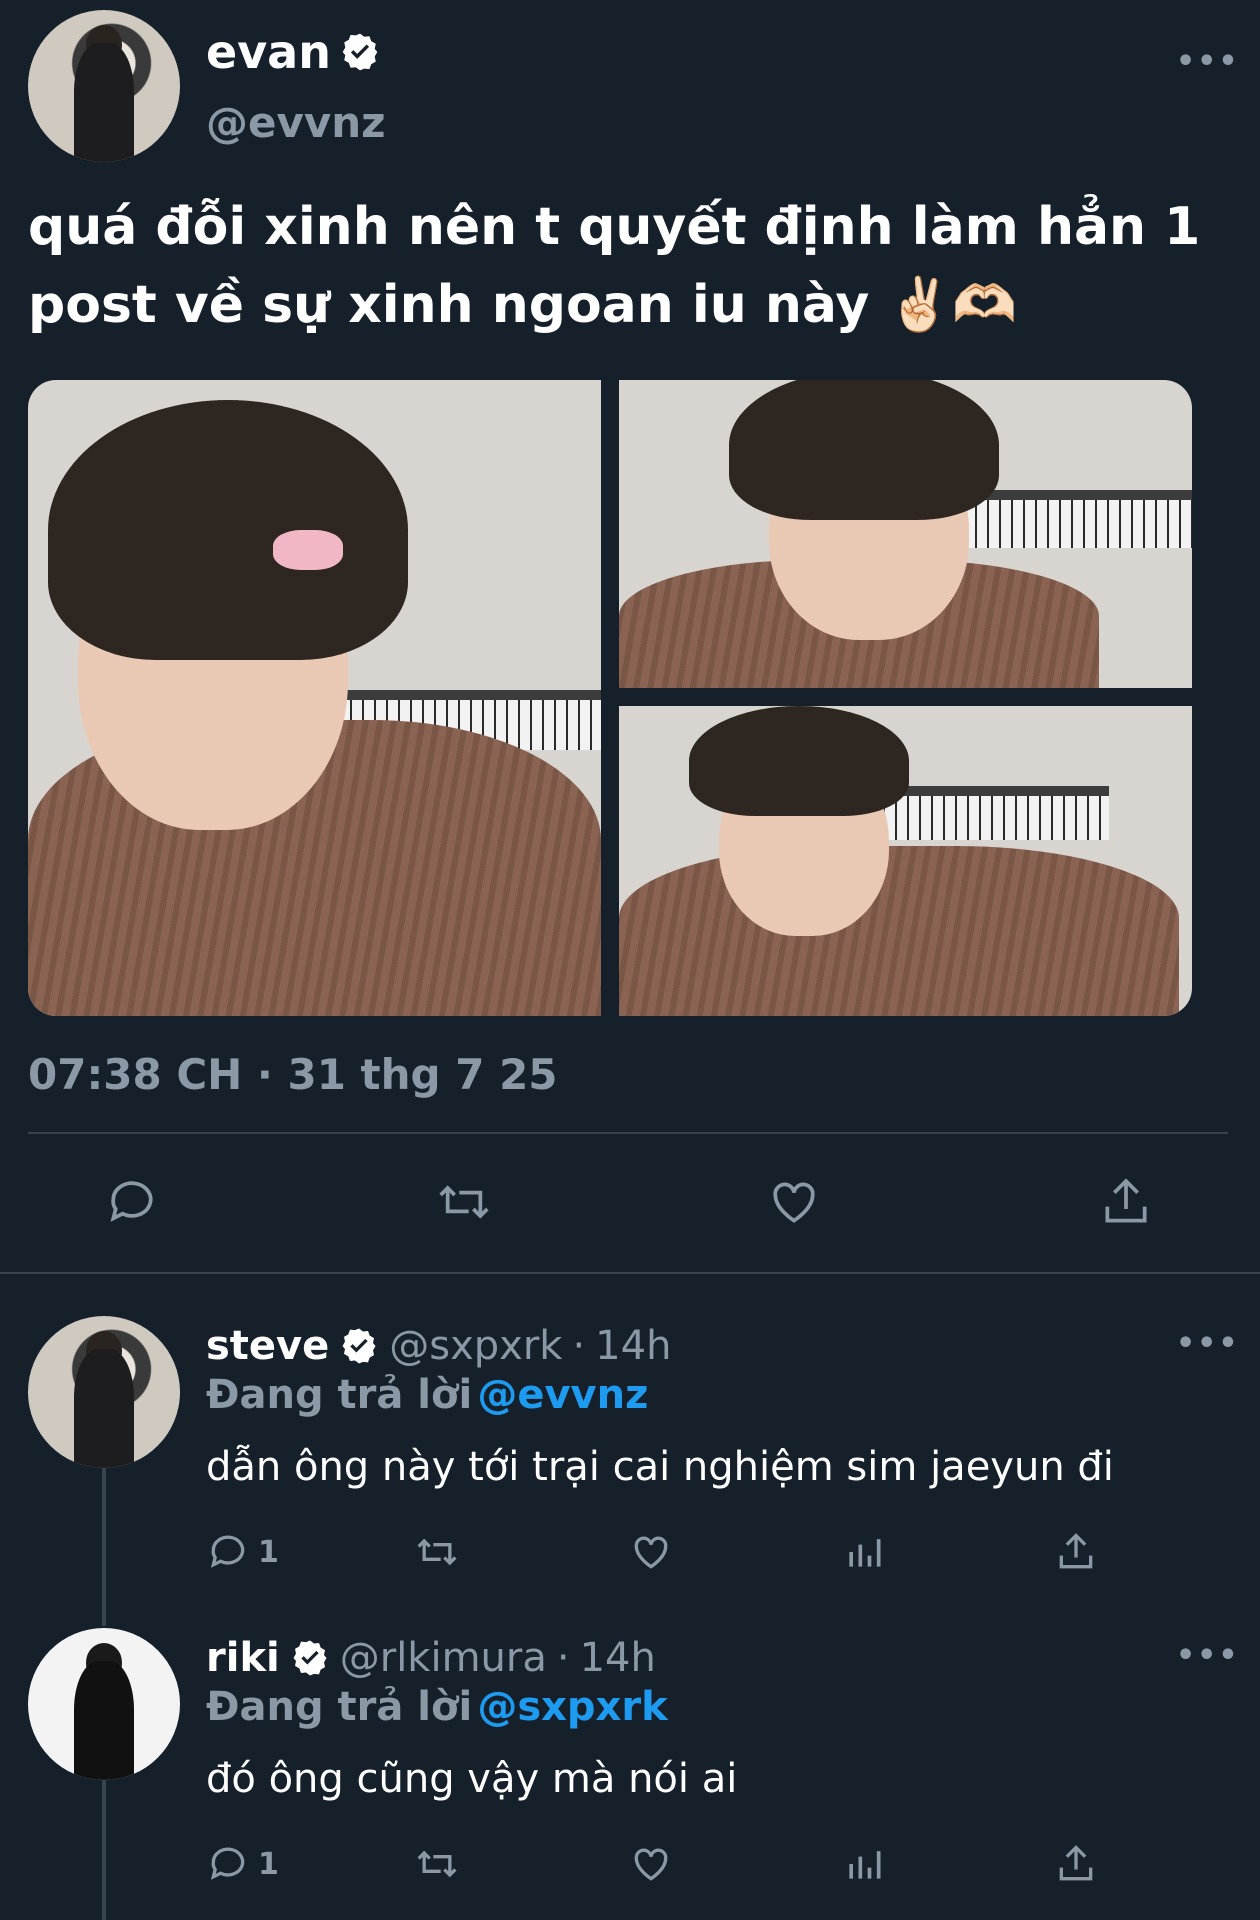 Image resolution: width=1260 pixels, height=1920 pixels. Describe the element at coordinates (579, 1346) in the screenshot. I see `reply-1-sep: ·` at that location.